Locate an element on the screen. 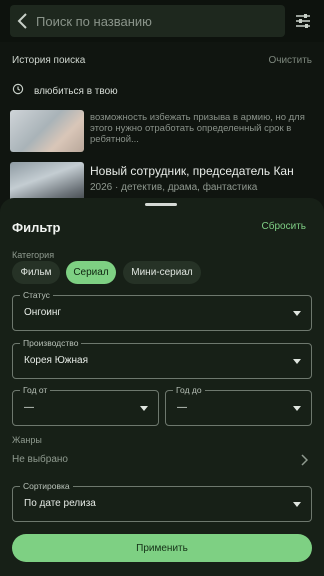 This screenshot has height=576, width=324. chevron-right-icon is located at coordinates (304, 462).